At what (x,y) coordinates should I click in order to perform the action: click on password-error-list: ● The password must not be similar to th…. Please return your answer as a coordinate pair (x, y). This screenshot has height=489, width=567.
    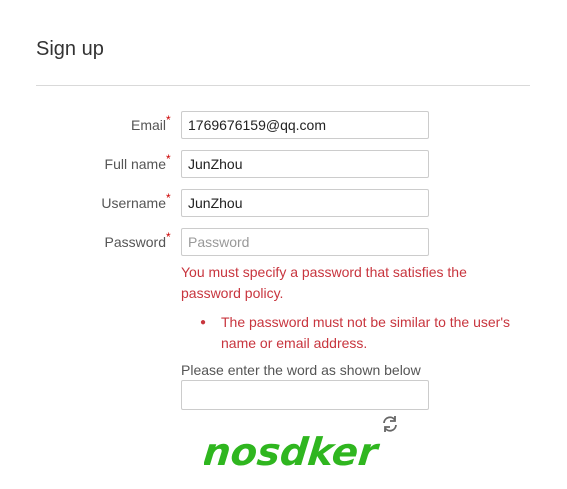
    Looking at the image, I should click on (360, 333).